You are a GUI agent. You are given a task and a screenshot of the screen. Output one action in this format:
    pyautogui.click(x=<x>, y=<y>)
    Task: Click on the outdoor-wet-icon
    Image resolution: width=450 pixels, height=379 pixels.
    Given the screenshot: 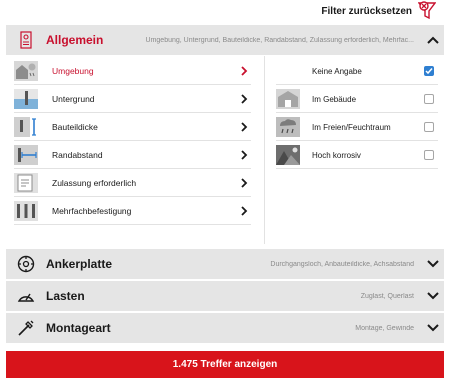 What is the action you would take?
    pyautogui.click(x=288, y=127)
    